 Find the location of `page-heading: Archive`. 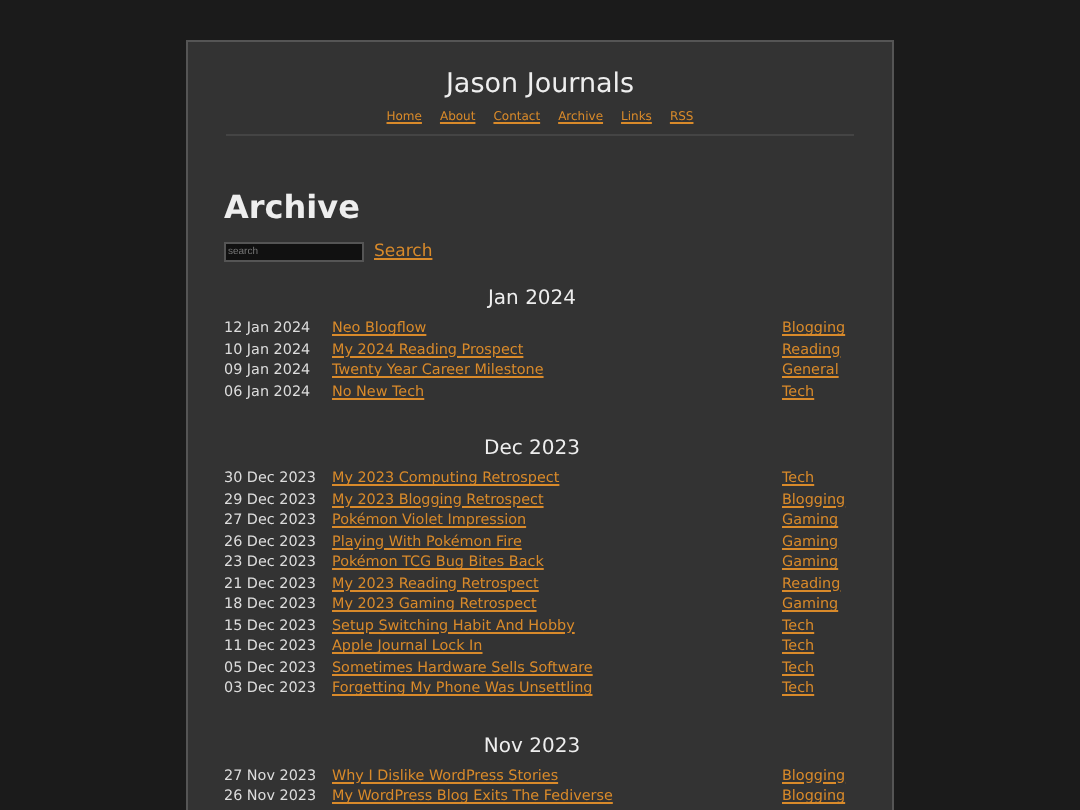

page-heading: Archive is located at coordinates (293, 208).